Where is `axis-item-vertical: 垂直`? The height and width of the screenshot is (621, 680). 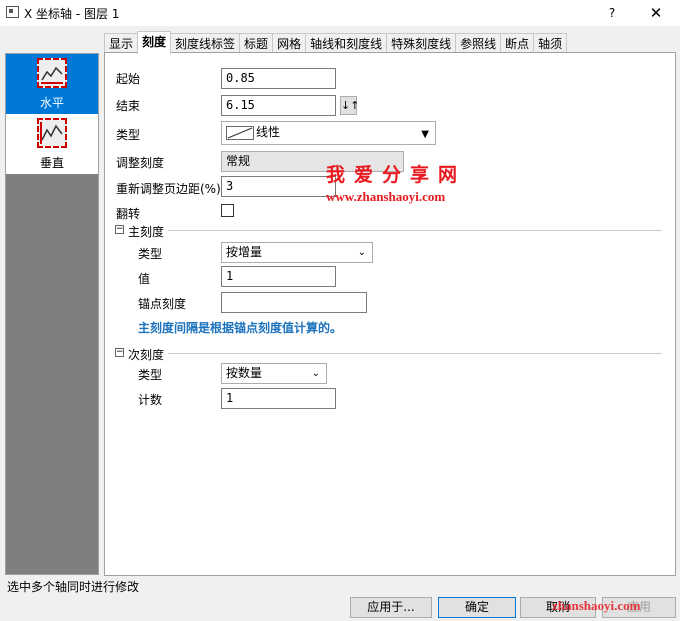
axis-item-vertical: 垂直 is located at coordinates (52, 144).